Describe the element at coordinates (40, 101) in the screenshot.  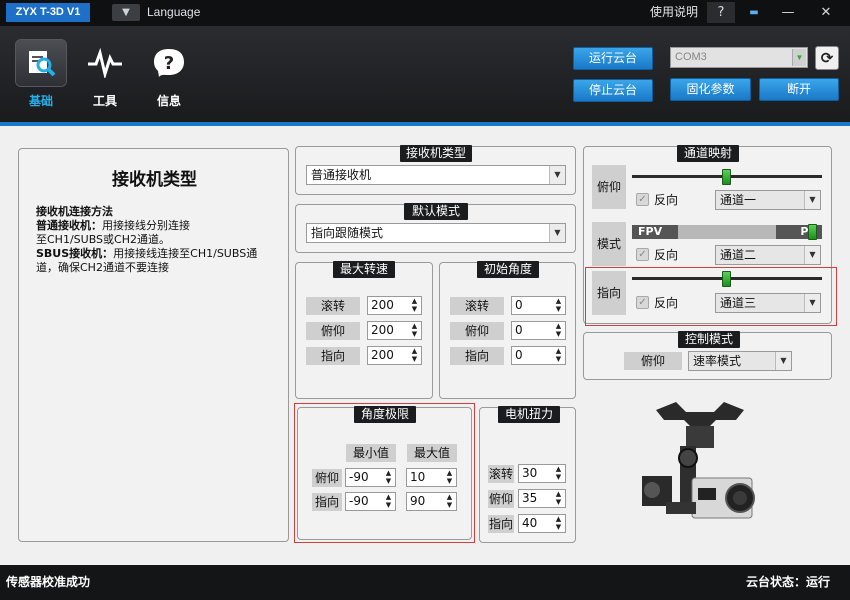
I see `nav-basic-label: 基础` at that location.